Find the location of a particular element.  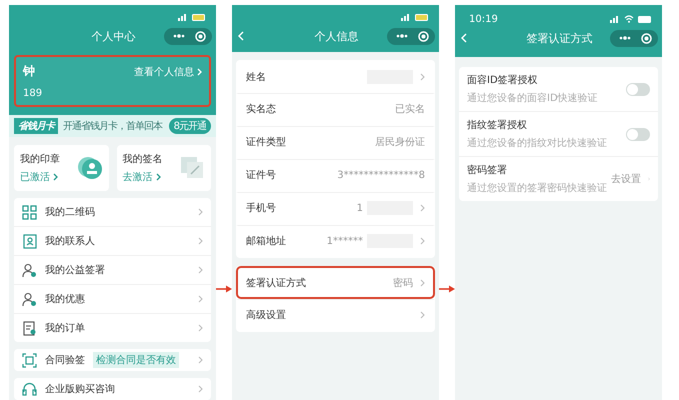

feature-card: 我的签名 去激活 is located at coordinates (163, 168).